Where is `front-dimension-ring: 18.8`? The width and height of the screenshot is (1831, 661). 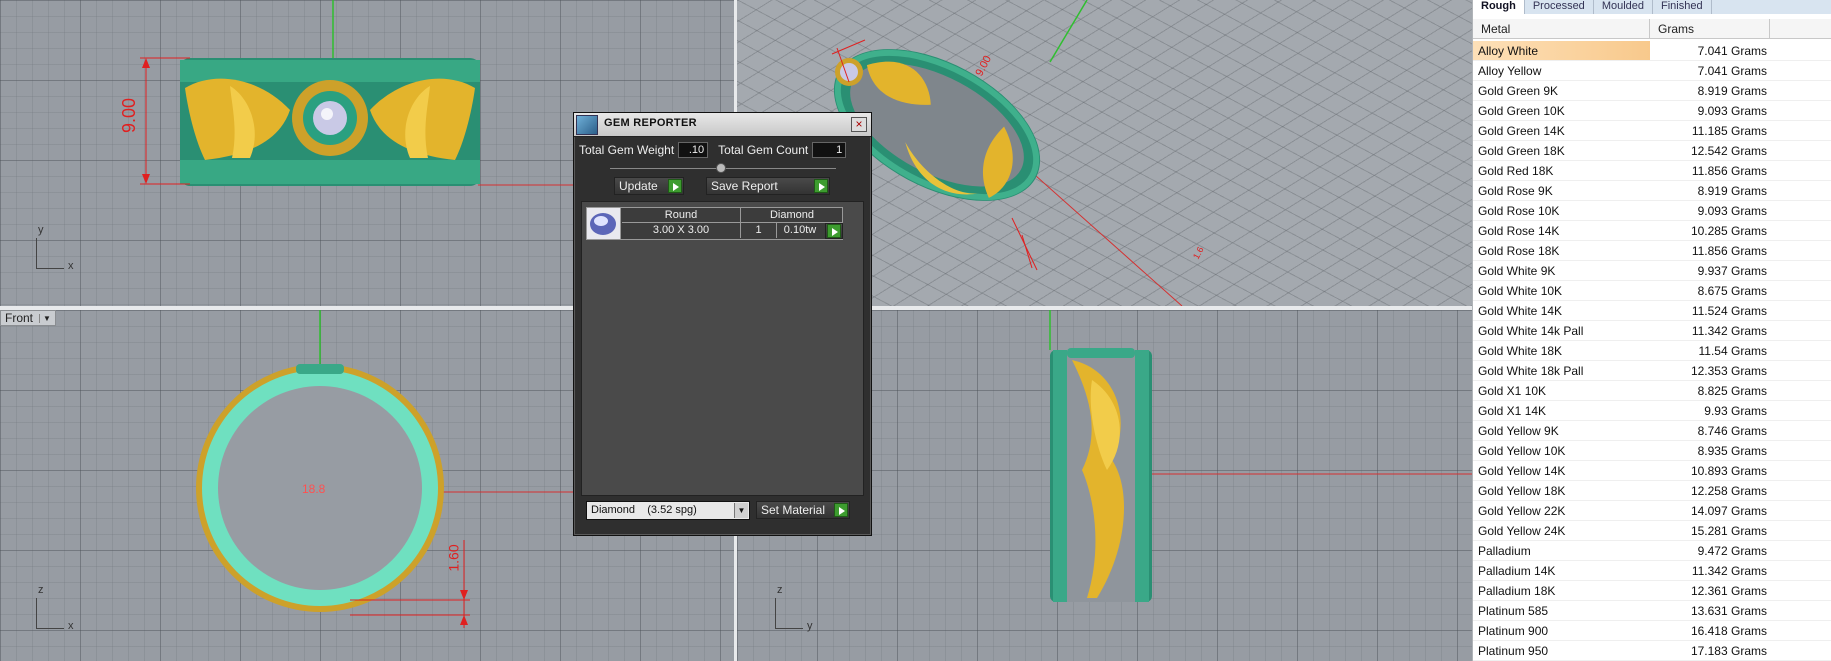 front-dimension-ring: 18.8 is located at coordinates (314, 489).